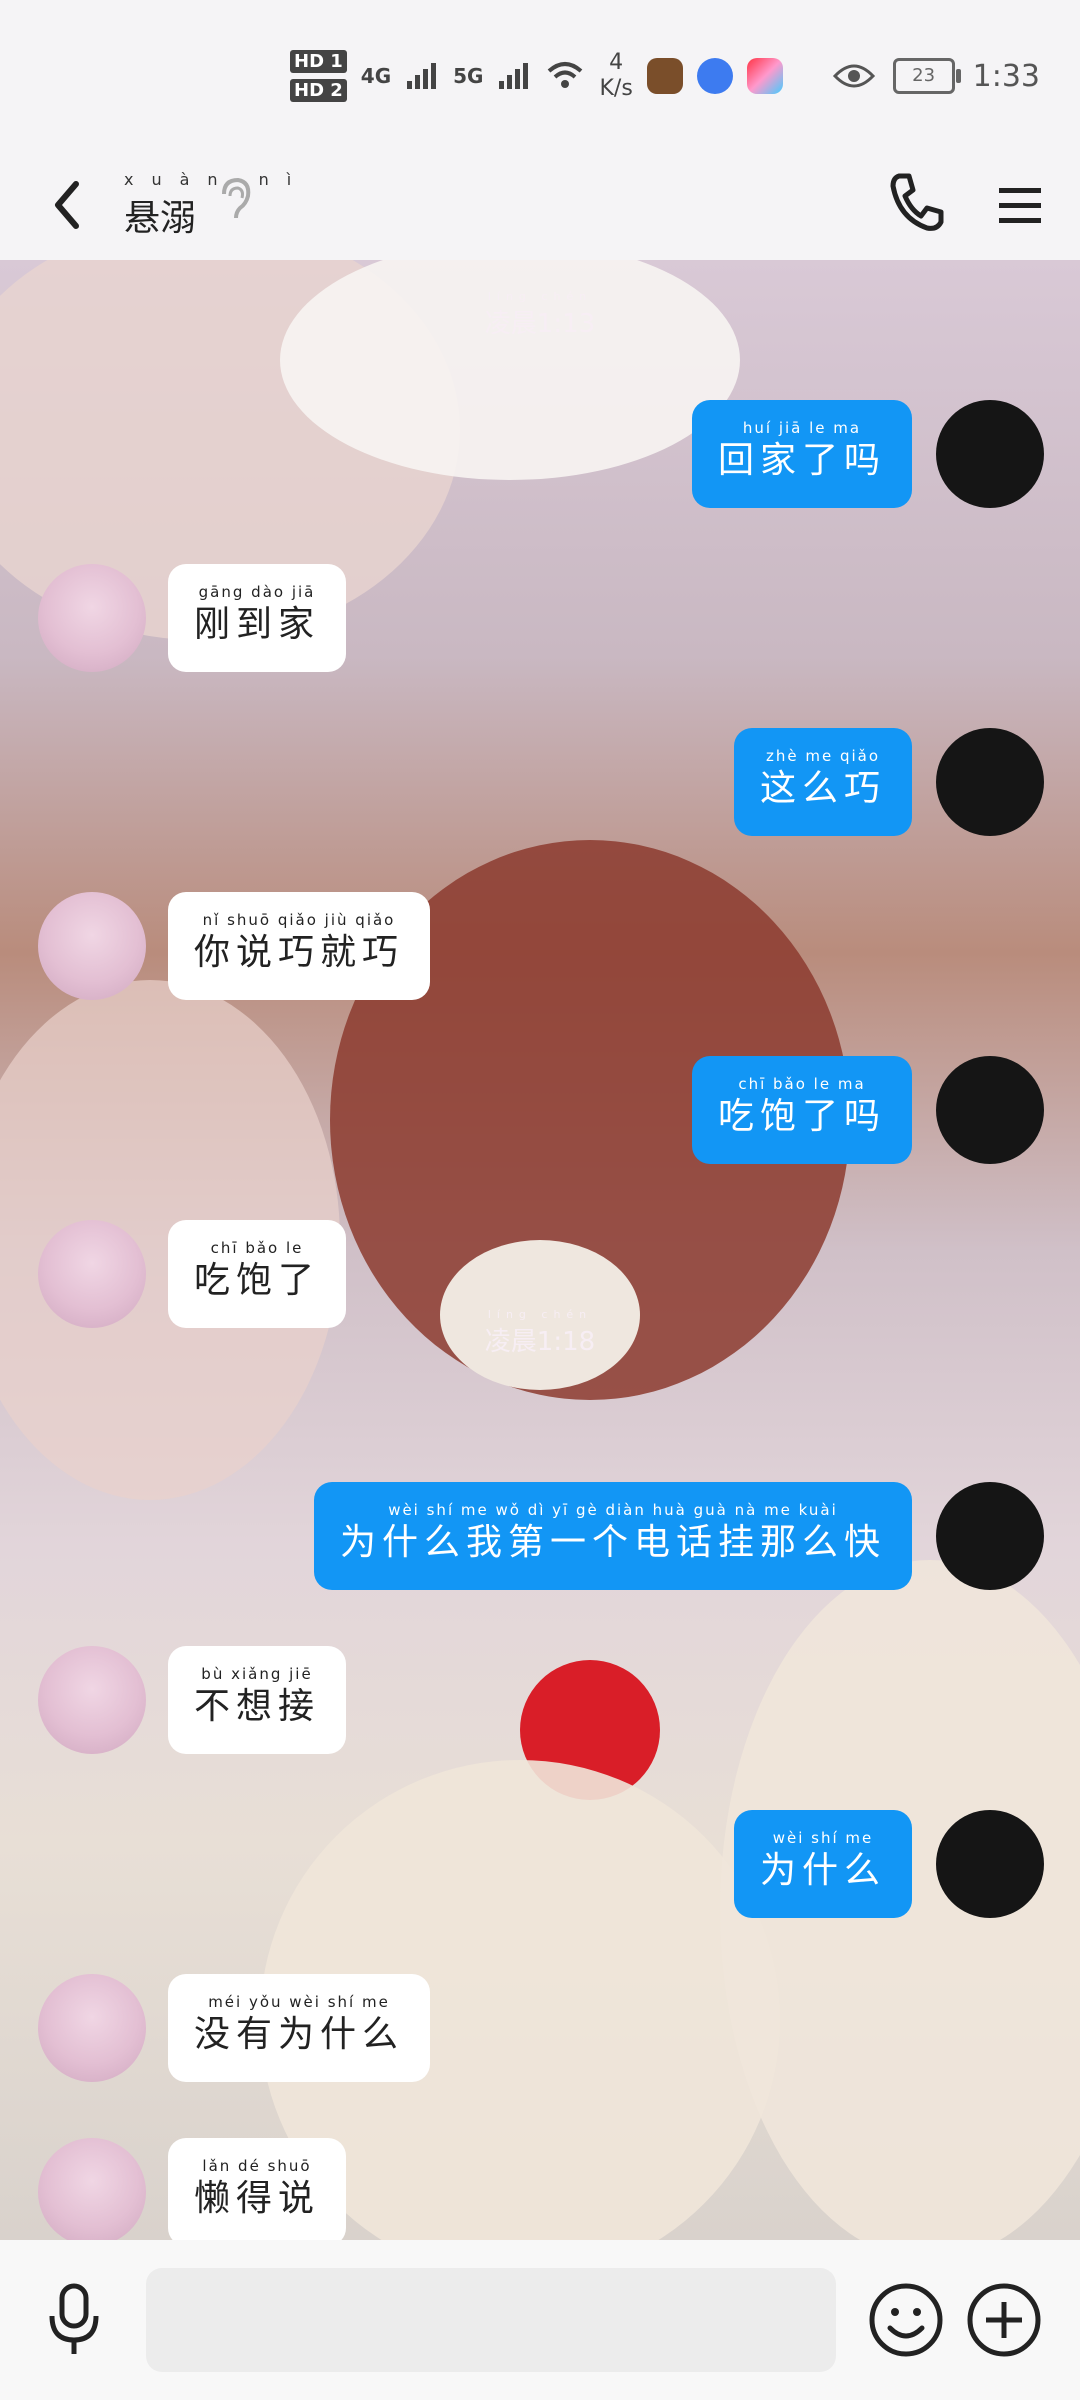 This screenshot has height=2400, width=1080. What do you see at coordinates (764, 76) in the screenshot?
I see `theme-app-icon` at bounding box center [764, 76].